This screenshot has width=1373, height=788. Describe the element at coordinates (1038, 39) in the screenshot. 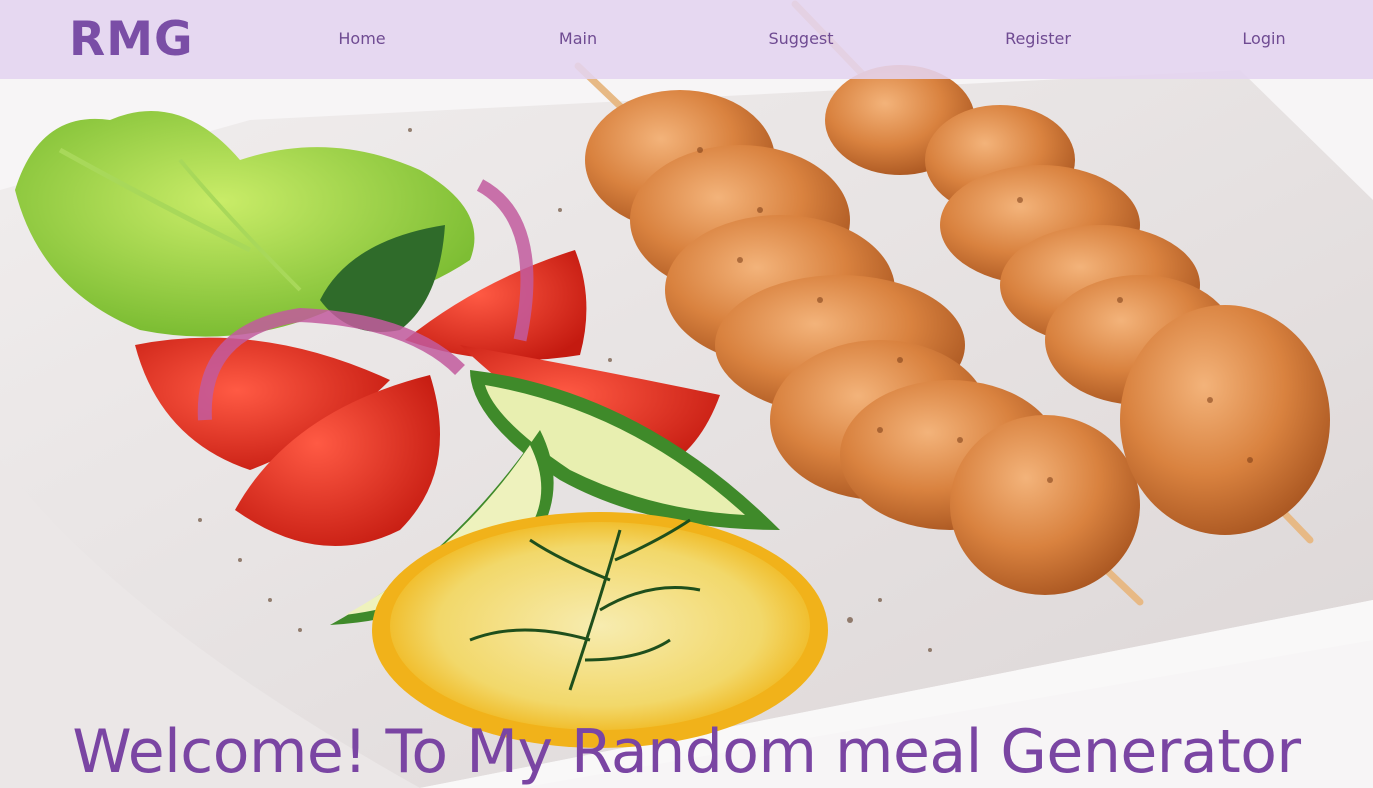

I see `nav-link-register: Register` at that location.